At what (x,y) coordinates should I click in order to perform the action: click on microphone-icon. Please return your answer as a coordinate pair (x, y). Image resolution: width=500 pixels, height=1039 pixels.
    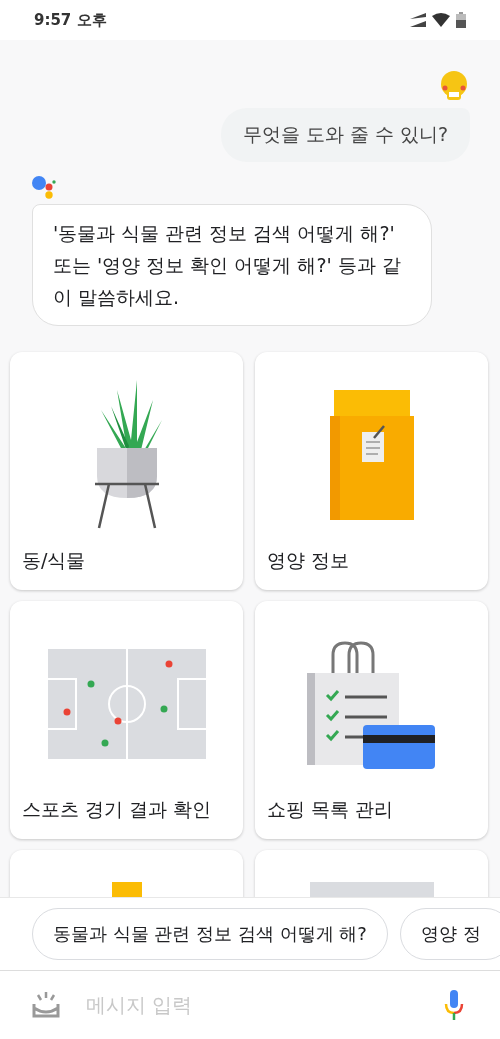
    Looking at the image, I should click on (454, 1005).